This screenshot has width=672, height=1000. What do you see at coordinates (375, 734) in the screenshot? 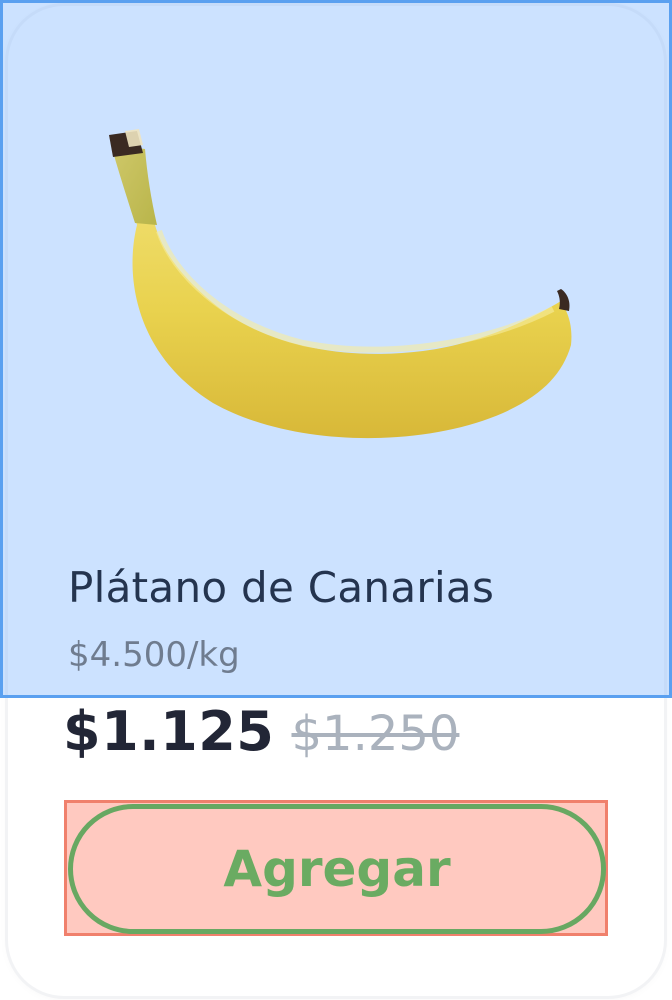
I see `original-price: $1.250` at bounding box center [375, 734].